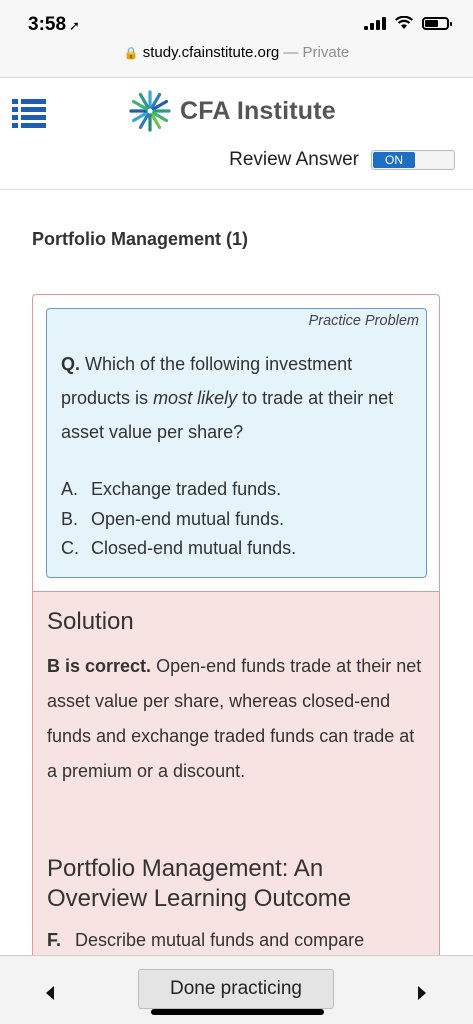  Describe the element at coordinates (236, 989) in the screenshot. I see `done-practicing-button: Done practicing` at that location.